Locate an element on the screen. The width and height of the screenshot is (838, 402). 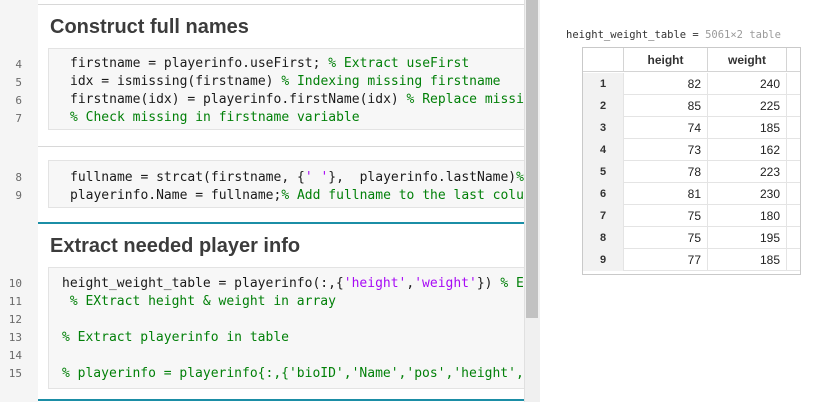
code-text: playerinfo.Name = fullname; is located at coordinates (176, 195).